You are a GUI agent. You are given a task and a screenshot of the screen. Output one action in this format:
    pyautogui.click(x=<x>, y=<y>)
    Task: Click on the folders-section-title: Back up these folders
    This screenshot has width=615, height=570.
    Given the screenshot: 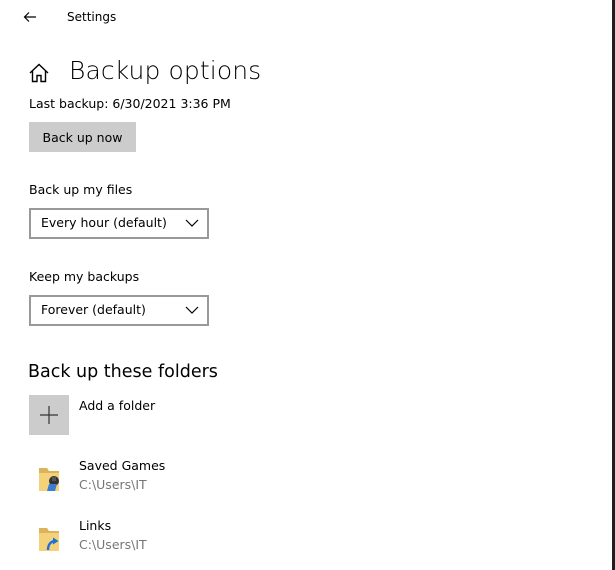 What is the action you would take?
    pyautogui.click(x=123, y=372)
    